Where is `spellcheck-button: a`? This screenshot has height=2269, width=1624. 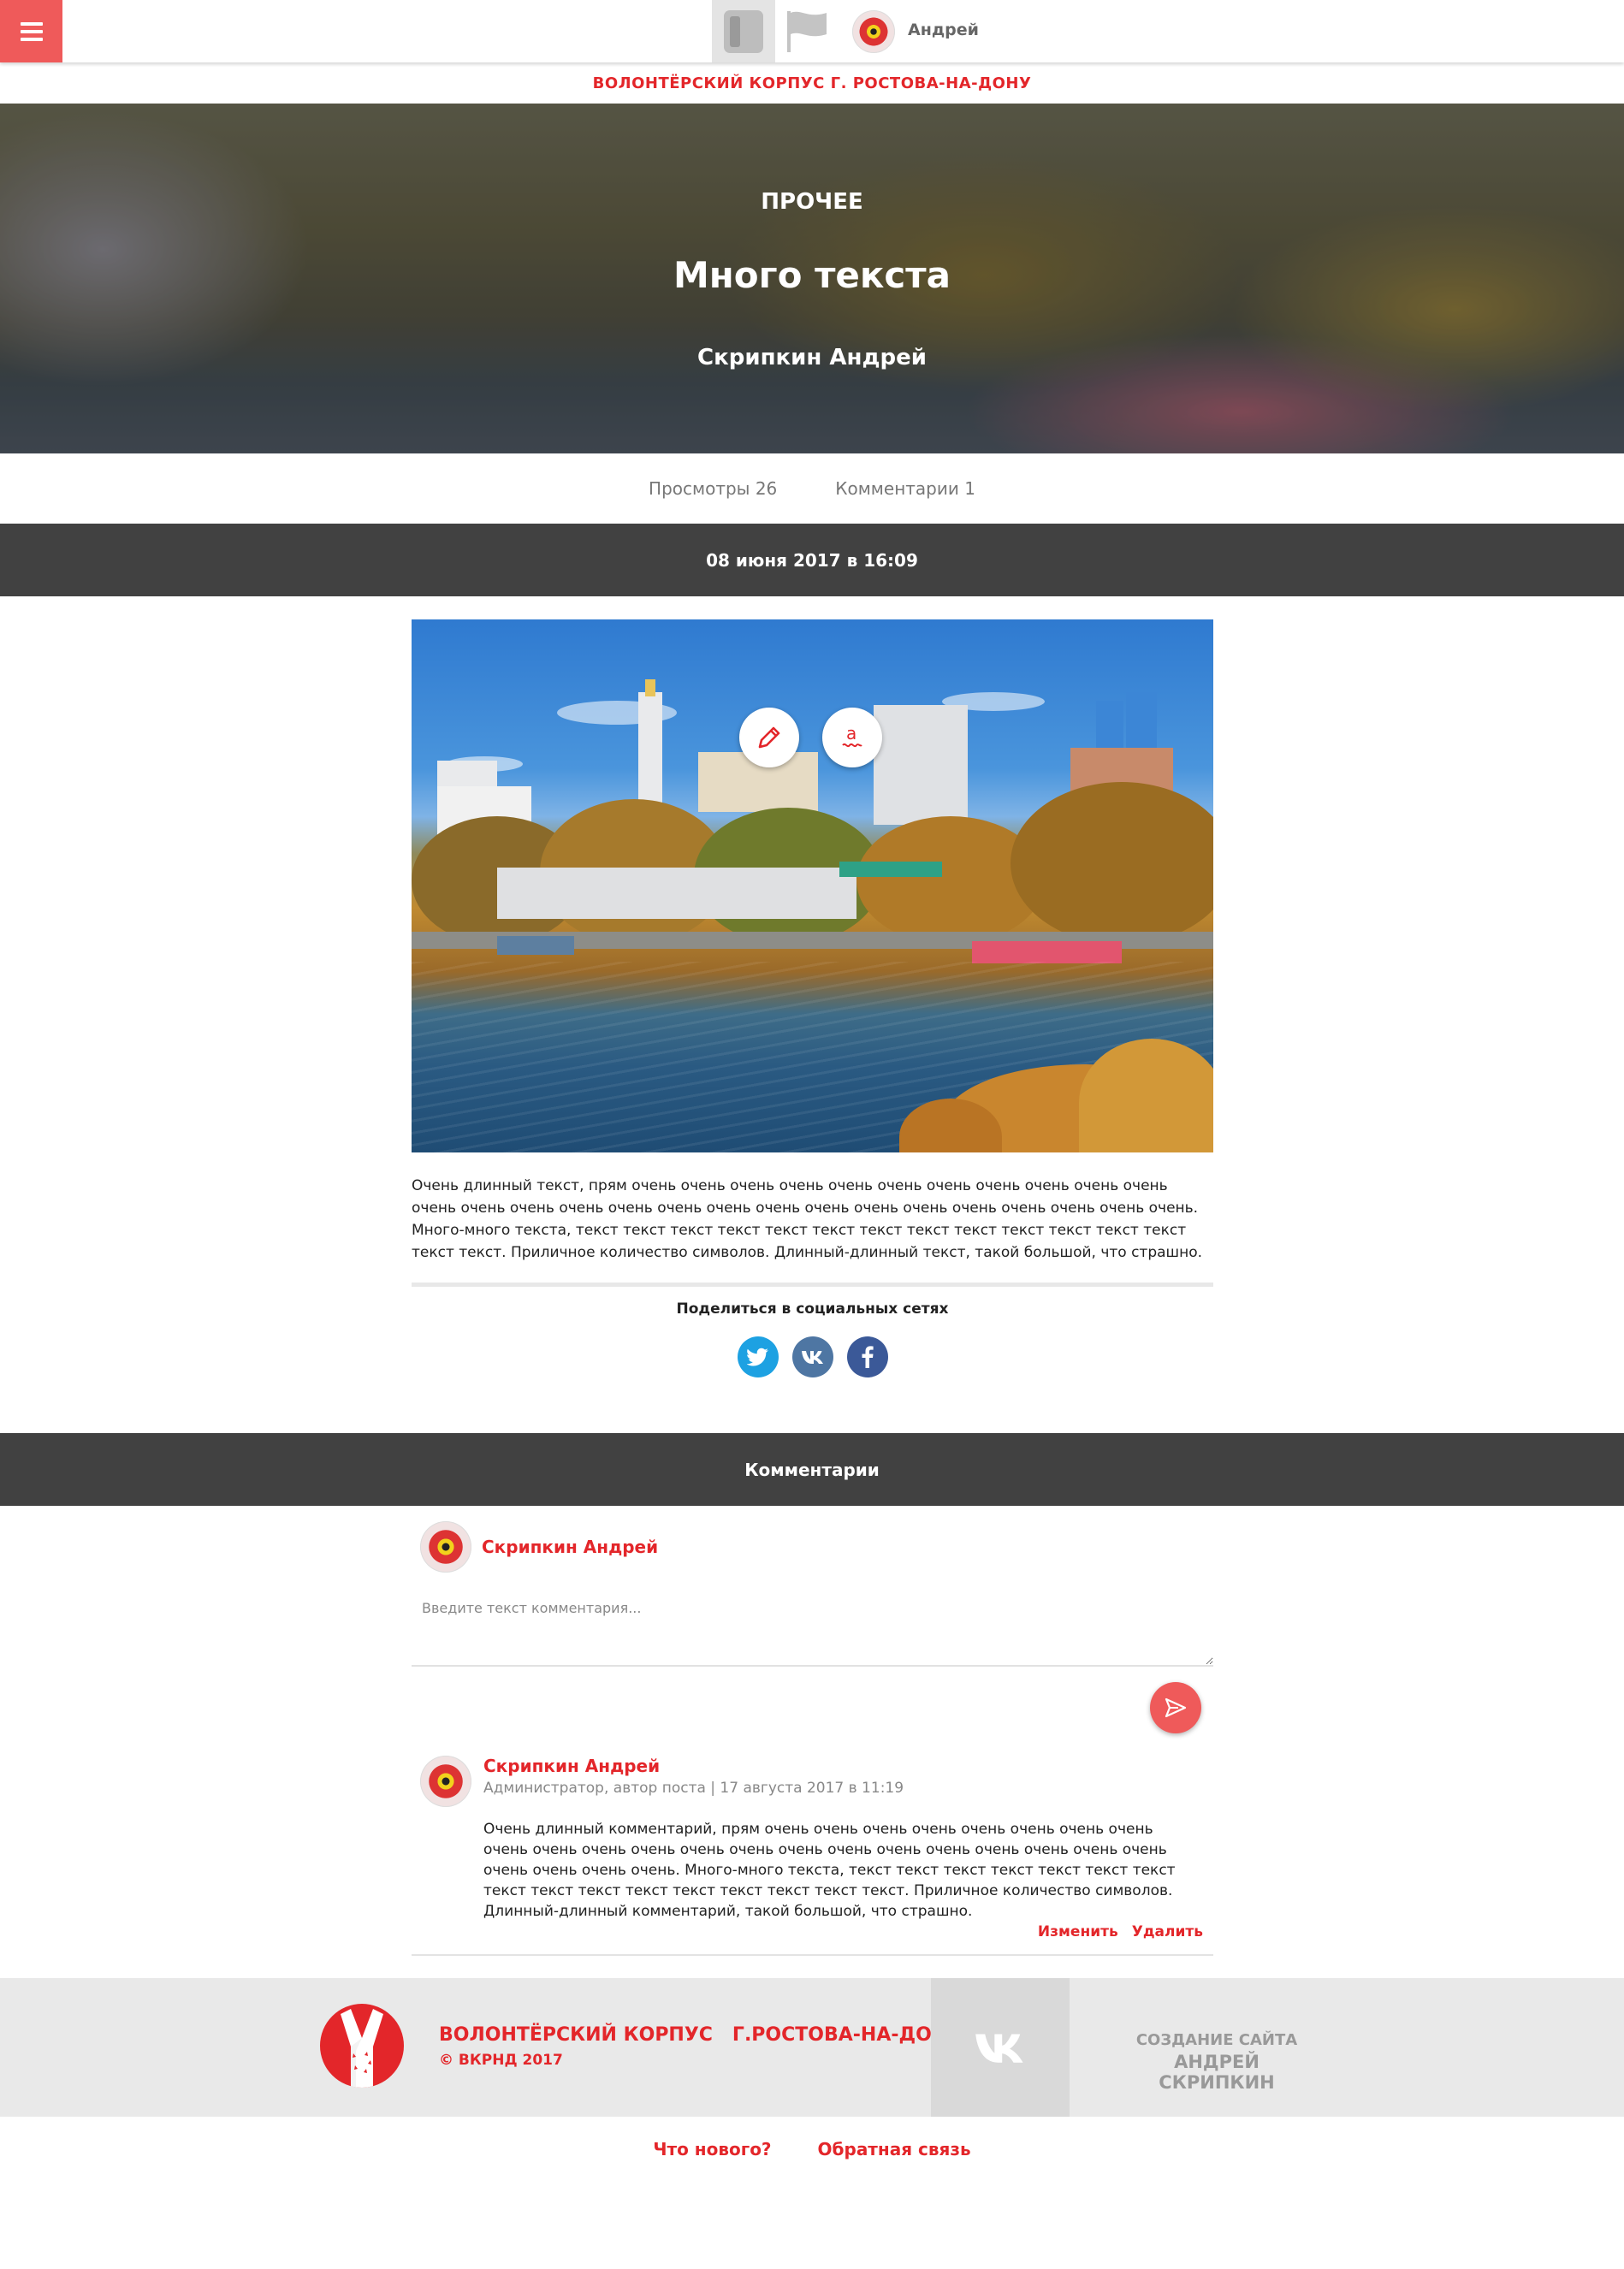
spellcheck-button: a is located at coordinates (852, 737).